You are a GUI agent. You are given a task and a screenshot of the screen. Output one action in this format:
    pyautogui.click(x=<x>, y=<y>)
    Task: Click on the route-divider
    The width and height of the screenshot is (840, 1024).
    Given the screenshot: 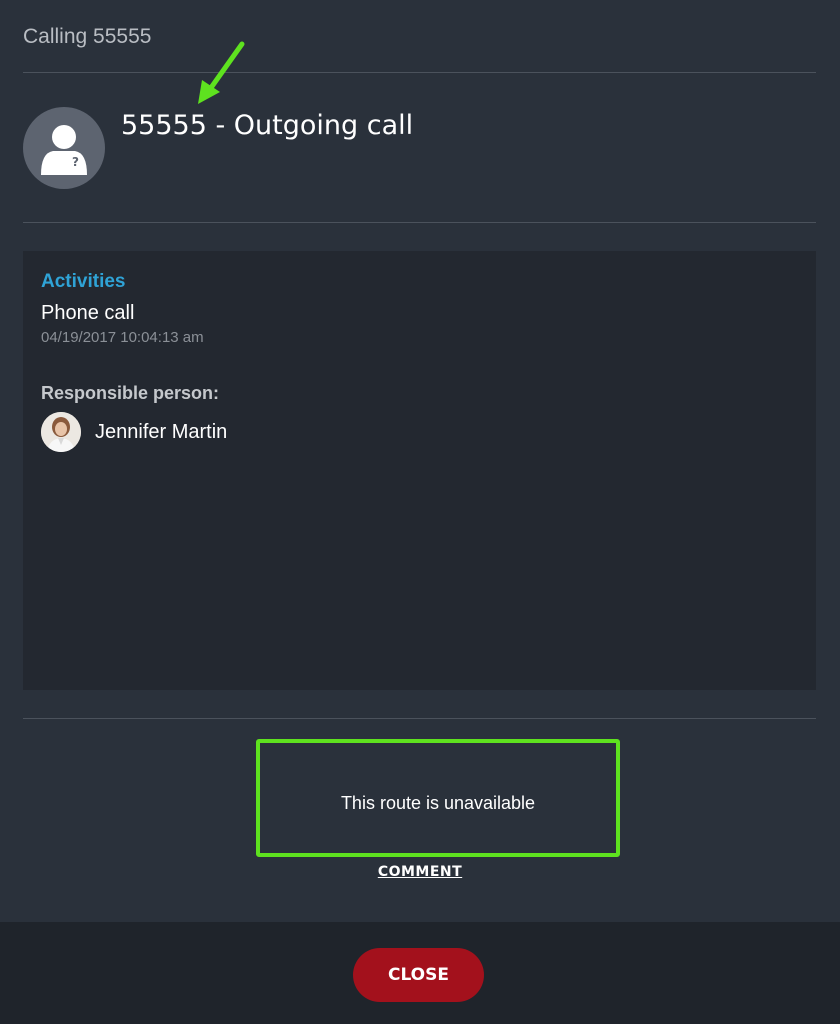 What is the action you would take?
    pyautogui.click(x=419, y=718)
    